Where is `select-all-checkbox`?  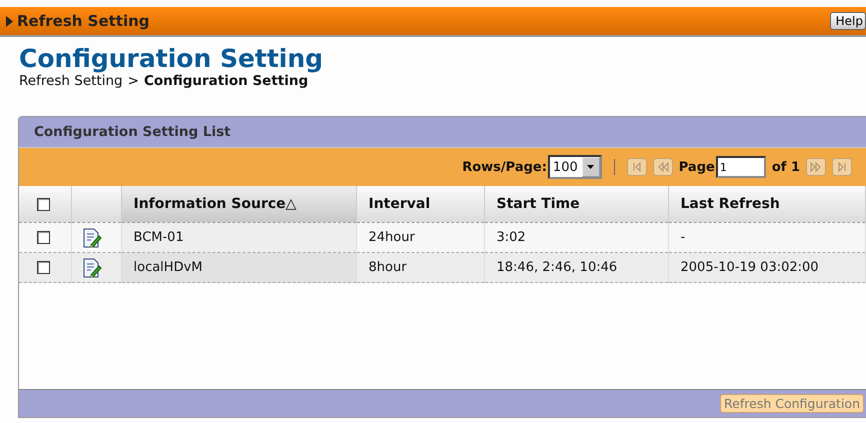 select-all-checkbox is located at coordinates (43, 204).